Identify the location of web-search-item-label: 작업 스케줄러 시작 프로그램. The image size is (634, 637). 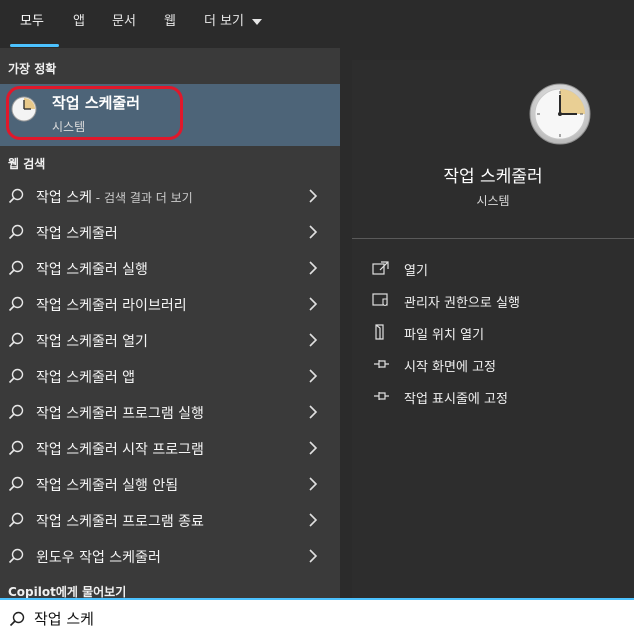
(120, 449).